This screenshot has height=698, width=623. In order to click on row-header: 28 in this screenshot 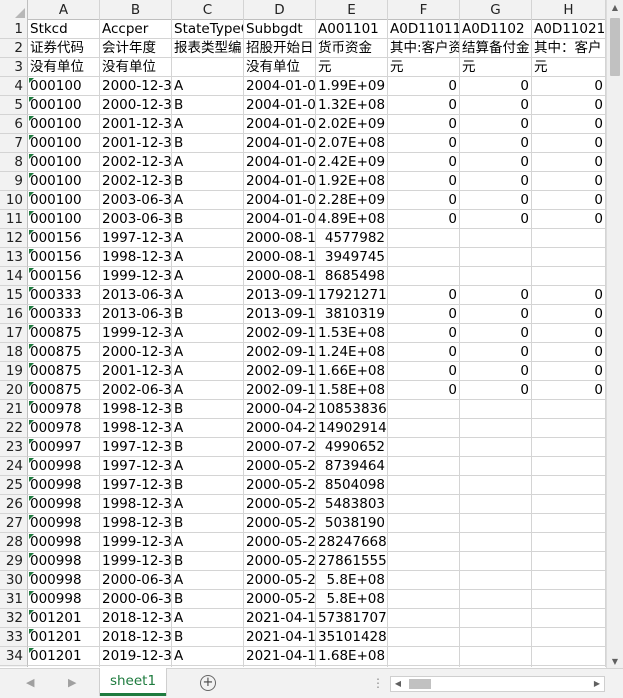, I will do `click(14, 542)`.